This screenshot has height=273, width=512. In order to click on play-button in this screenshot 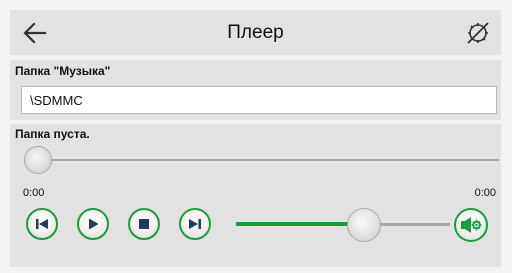, I will do `click(93, 224)`.